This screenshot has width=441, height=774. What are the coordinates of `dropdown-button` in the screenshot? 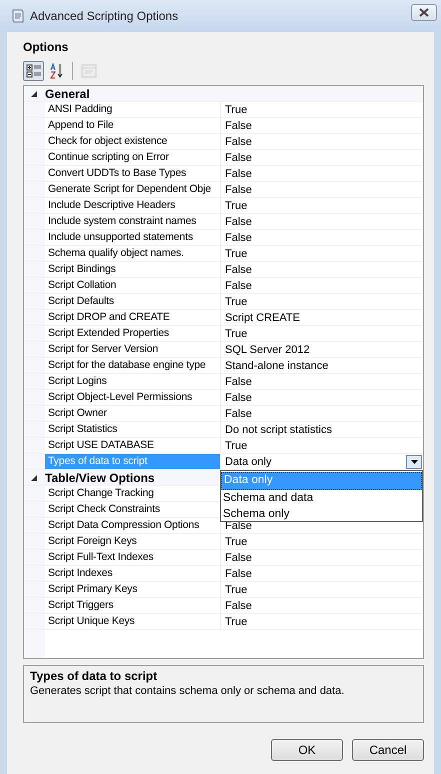 It's located at (414, 461).